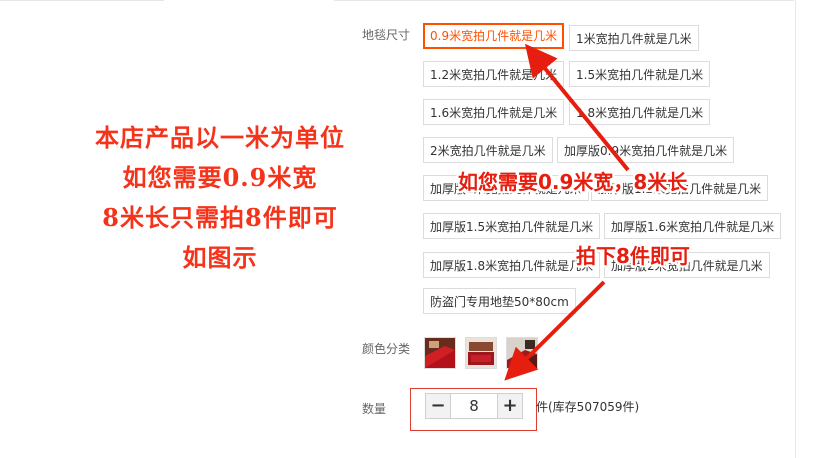 Image resolution: width=818 pixels, height=458 pixels. Describe the element at coordinates (567, 212) in the screenshot. I see `annotation-arrows` at that location.